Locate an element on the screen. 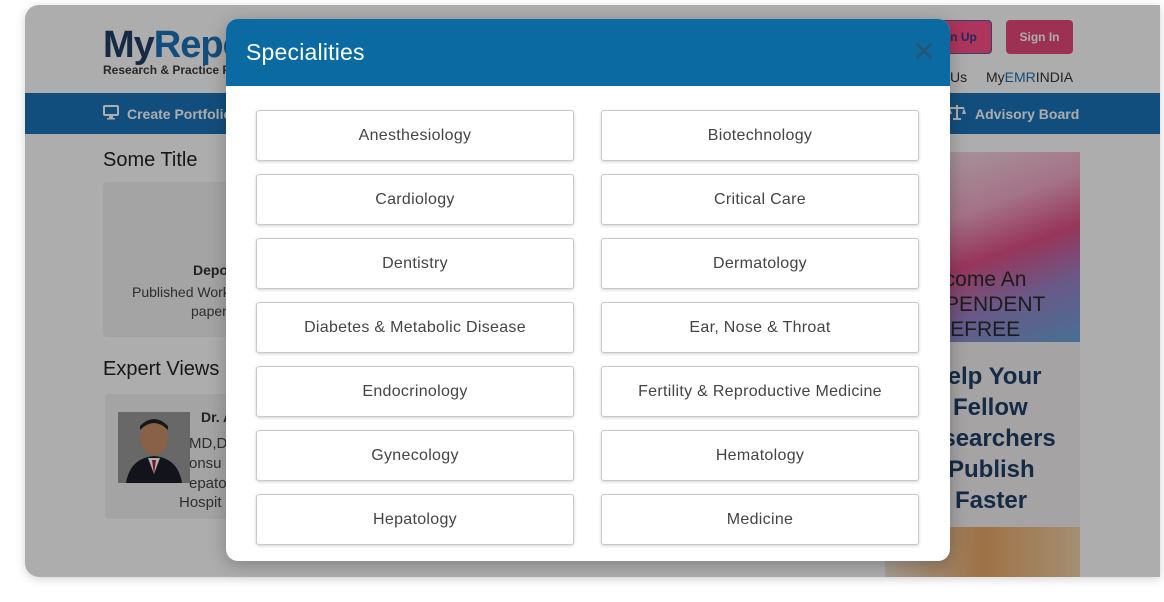 This screenshot has height=602, width=1164. speciality-button-ear-nose-and-throat: Ear, Nose & Throat is located at coordinates (760, 327).